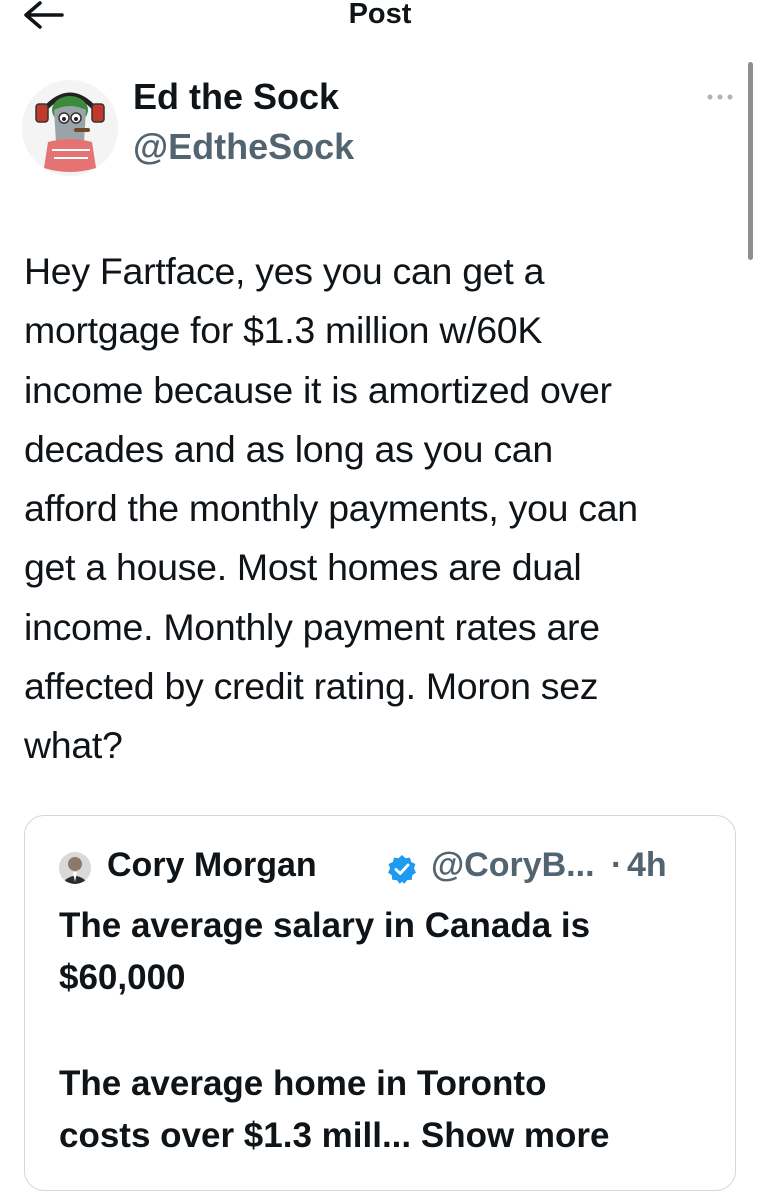  What do you see at coordinates (384, 1136) in the screenshot?
I see `quoted-post-line-show-more: costs over $1.3 mill... Show more` at bounding box center [384, 1136].